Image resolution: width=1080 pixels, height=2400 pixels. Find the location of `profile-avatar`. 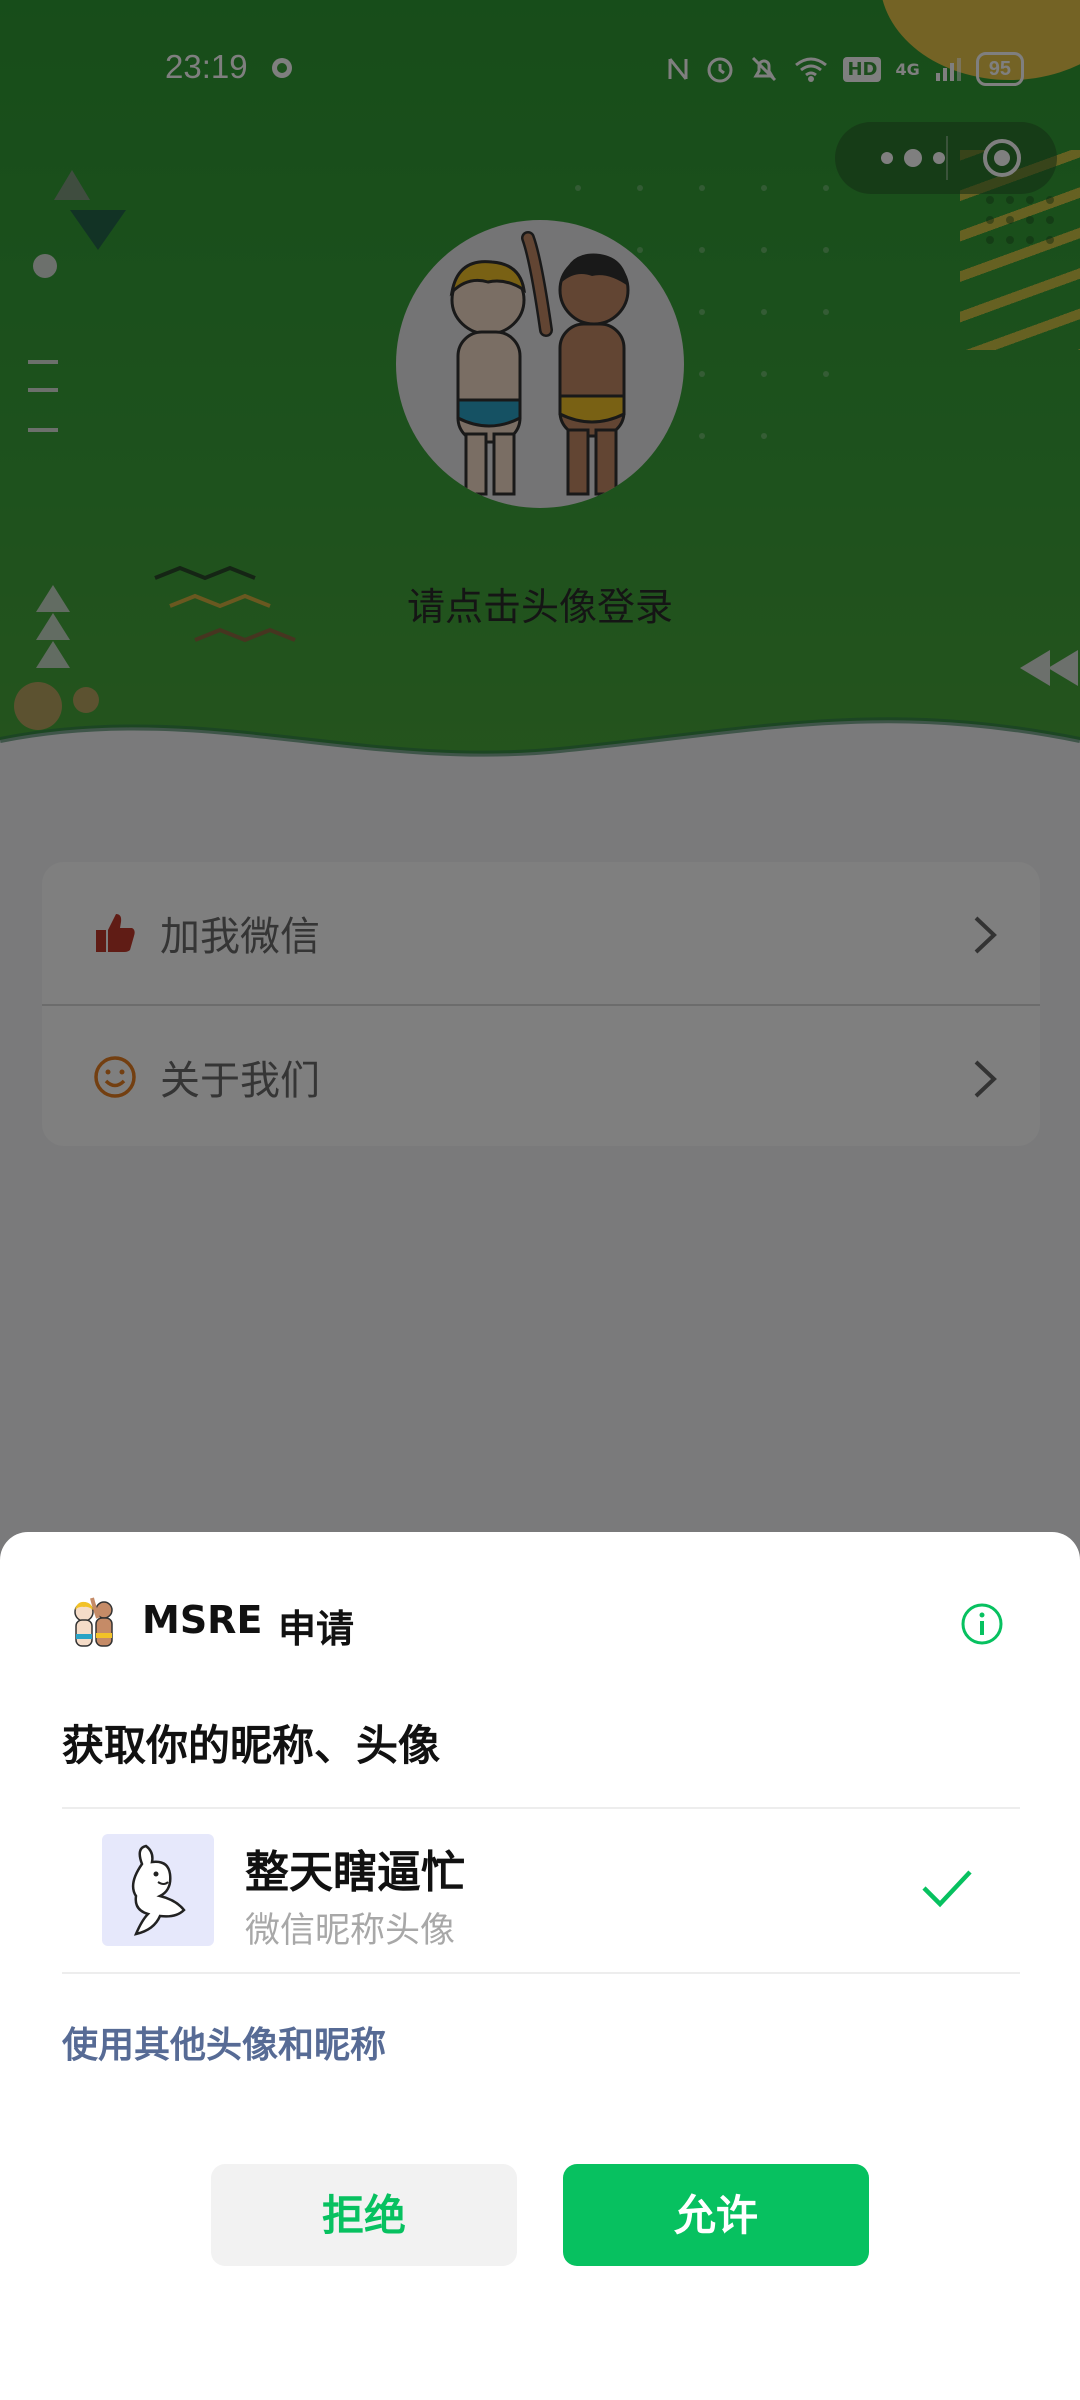

profile-avatar is located at coordinates (158, 1890).